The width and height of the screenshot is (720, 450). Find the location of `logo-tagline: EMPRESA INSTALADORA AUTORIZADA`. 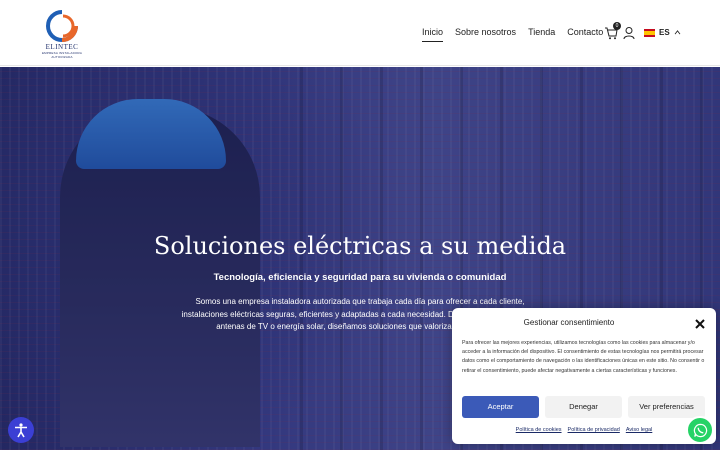

logo-tagline: EMPRESA INSTALADORA AUTORIZADA is located at coordinates (62, 55).